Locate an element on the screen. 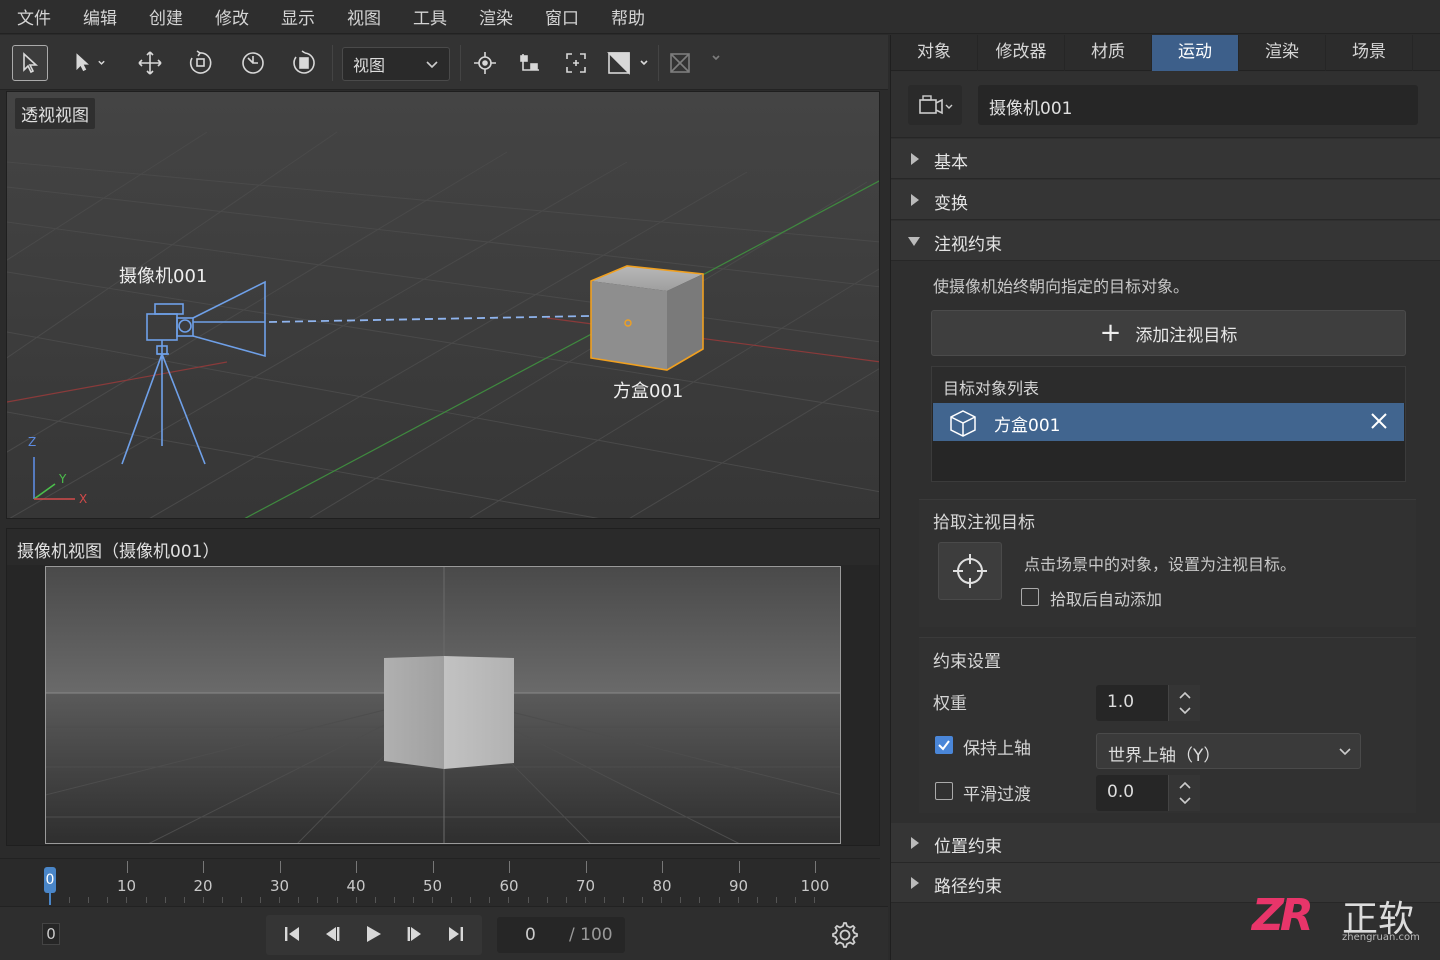  select-pointer-icon is located at coordinates (88, 63).